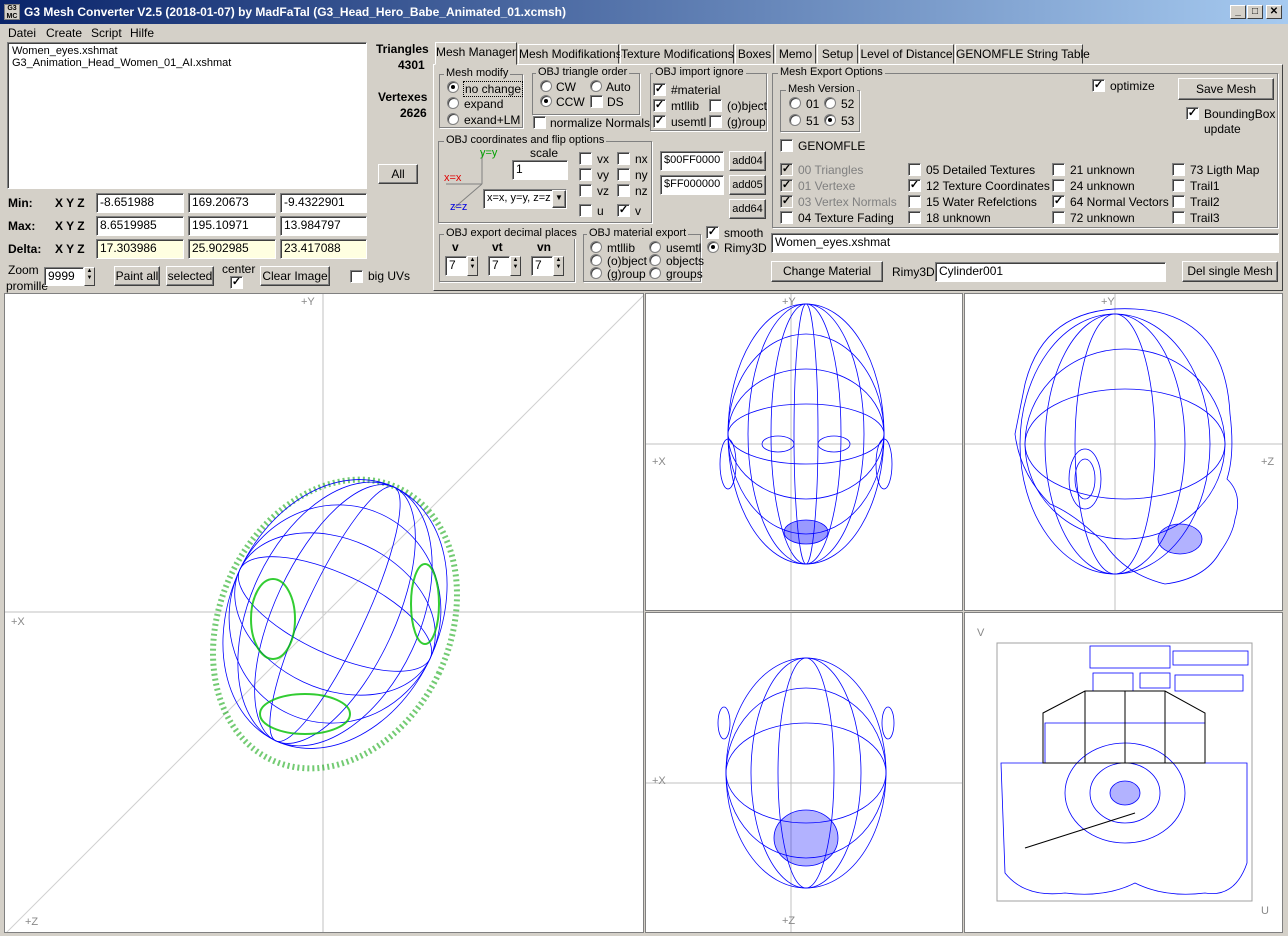 Image resolution: width=1288 pixels, height=936 pixels. Describe the element at coordinates (295, 276) in the screenshot. I see `clear-image-button: Clear Image` at that location.